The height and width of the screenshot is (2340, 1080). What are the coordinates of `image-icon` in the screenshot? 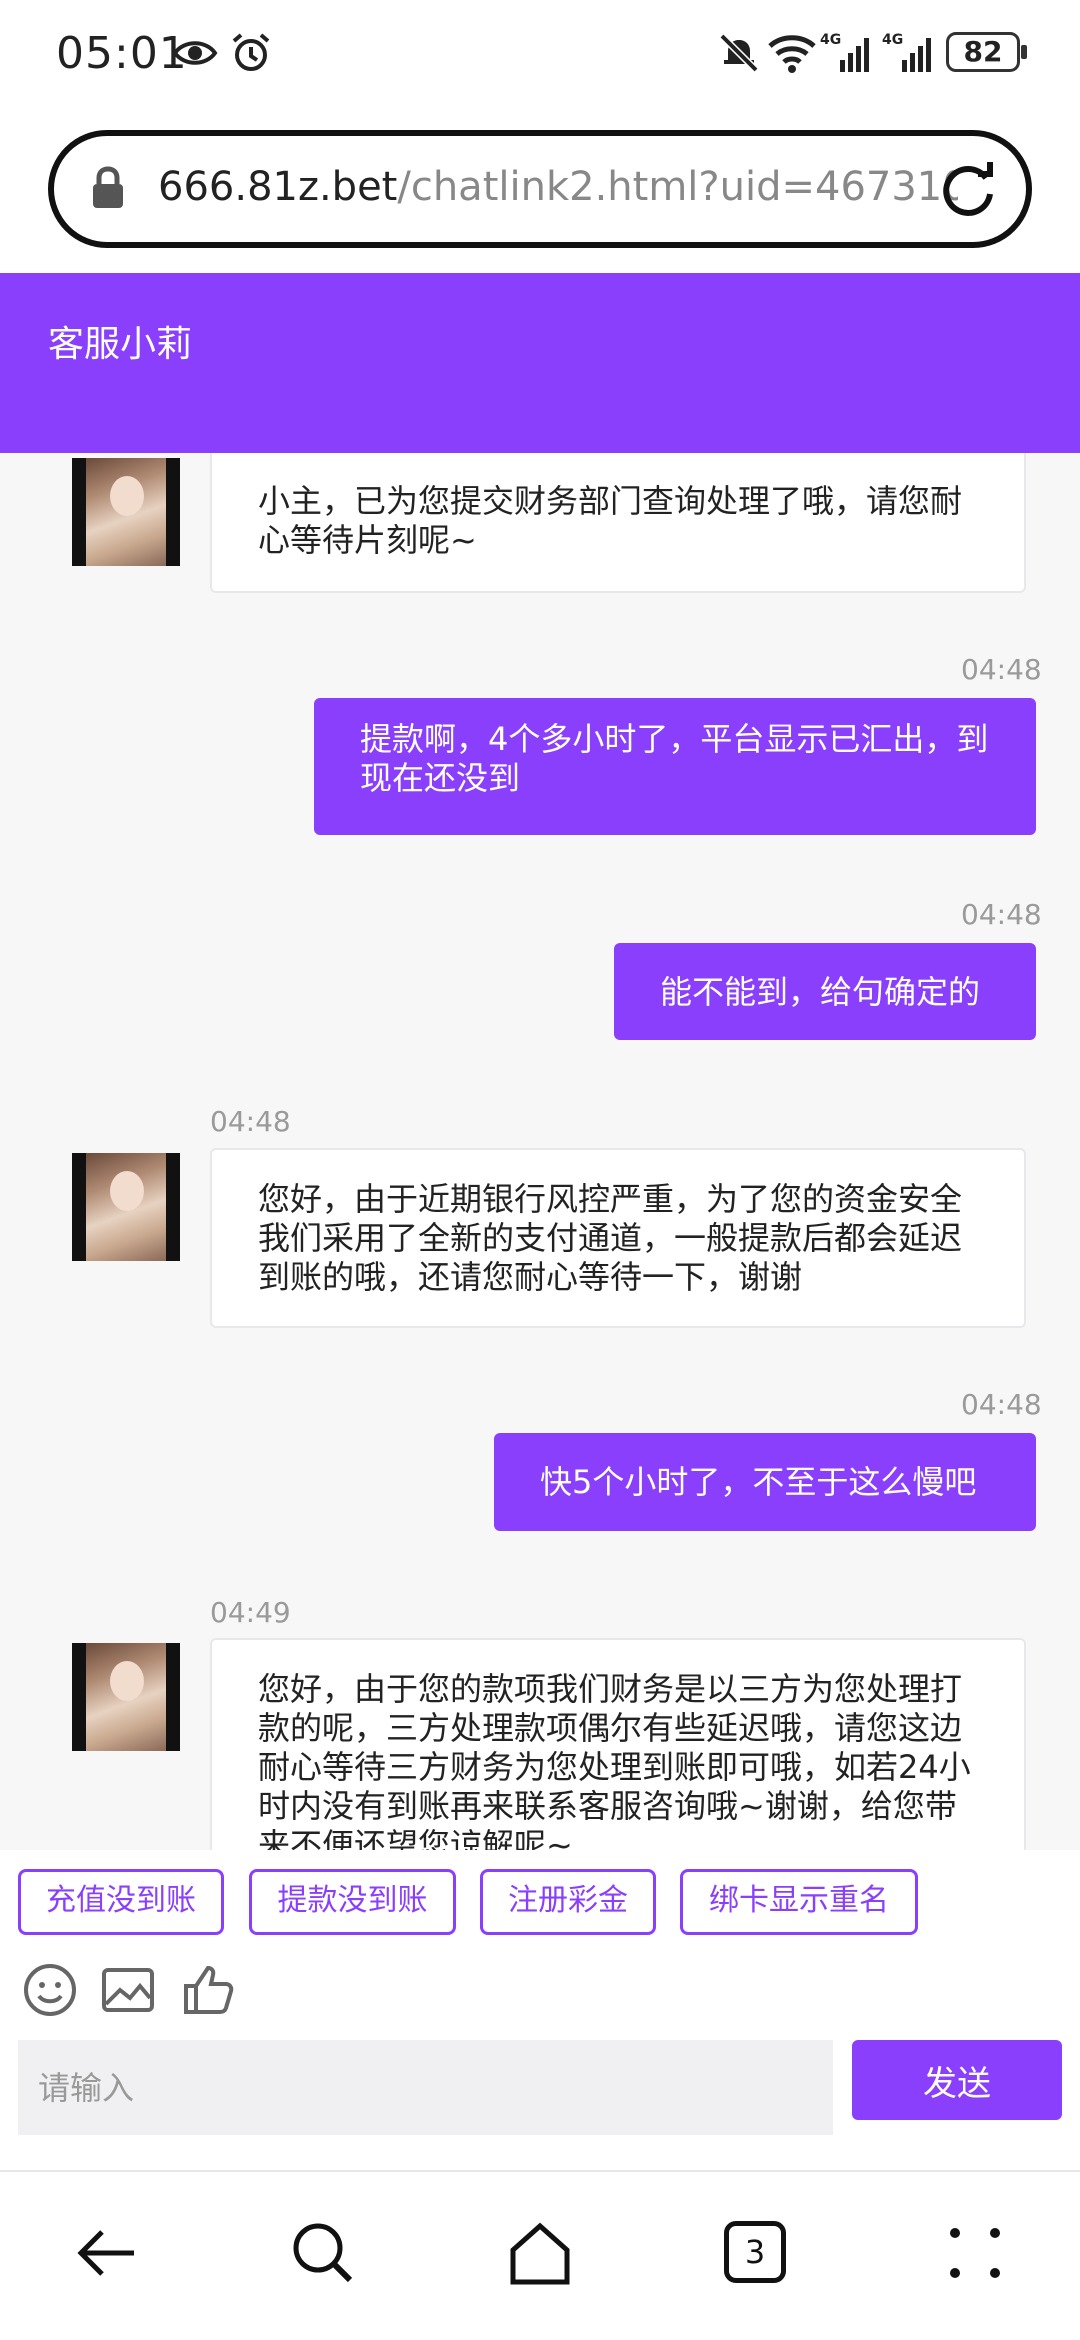 It's located at (128, 1990).